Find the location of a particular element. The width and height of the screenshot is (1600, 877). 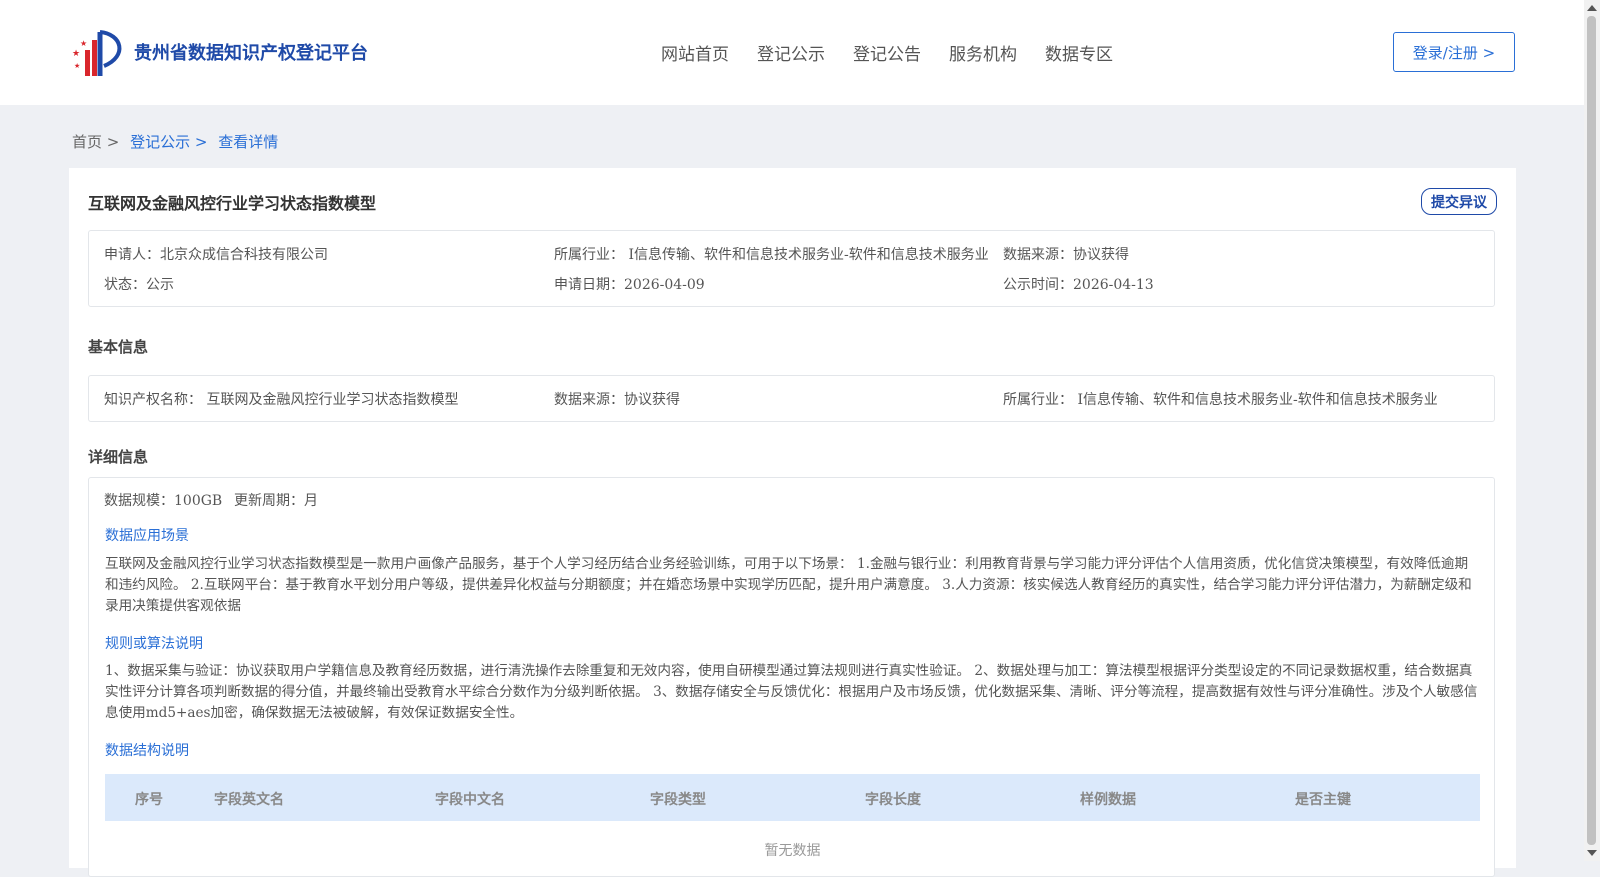

th-sample-data: 样例数据 is located at coordinates (1108, 800).